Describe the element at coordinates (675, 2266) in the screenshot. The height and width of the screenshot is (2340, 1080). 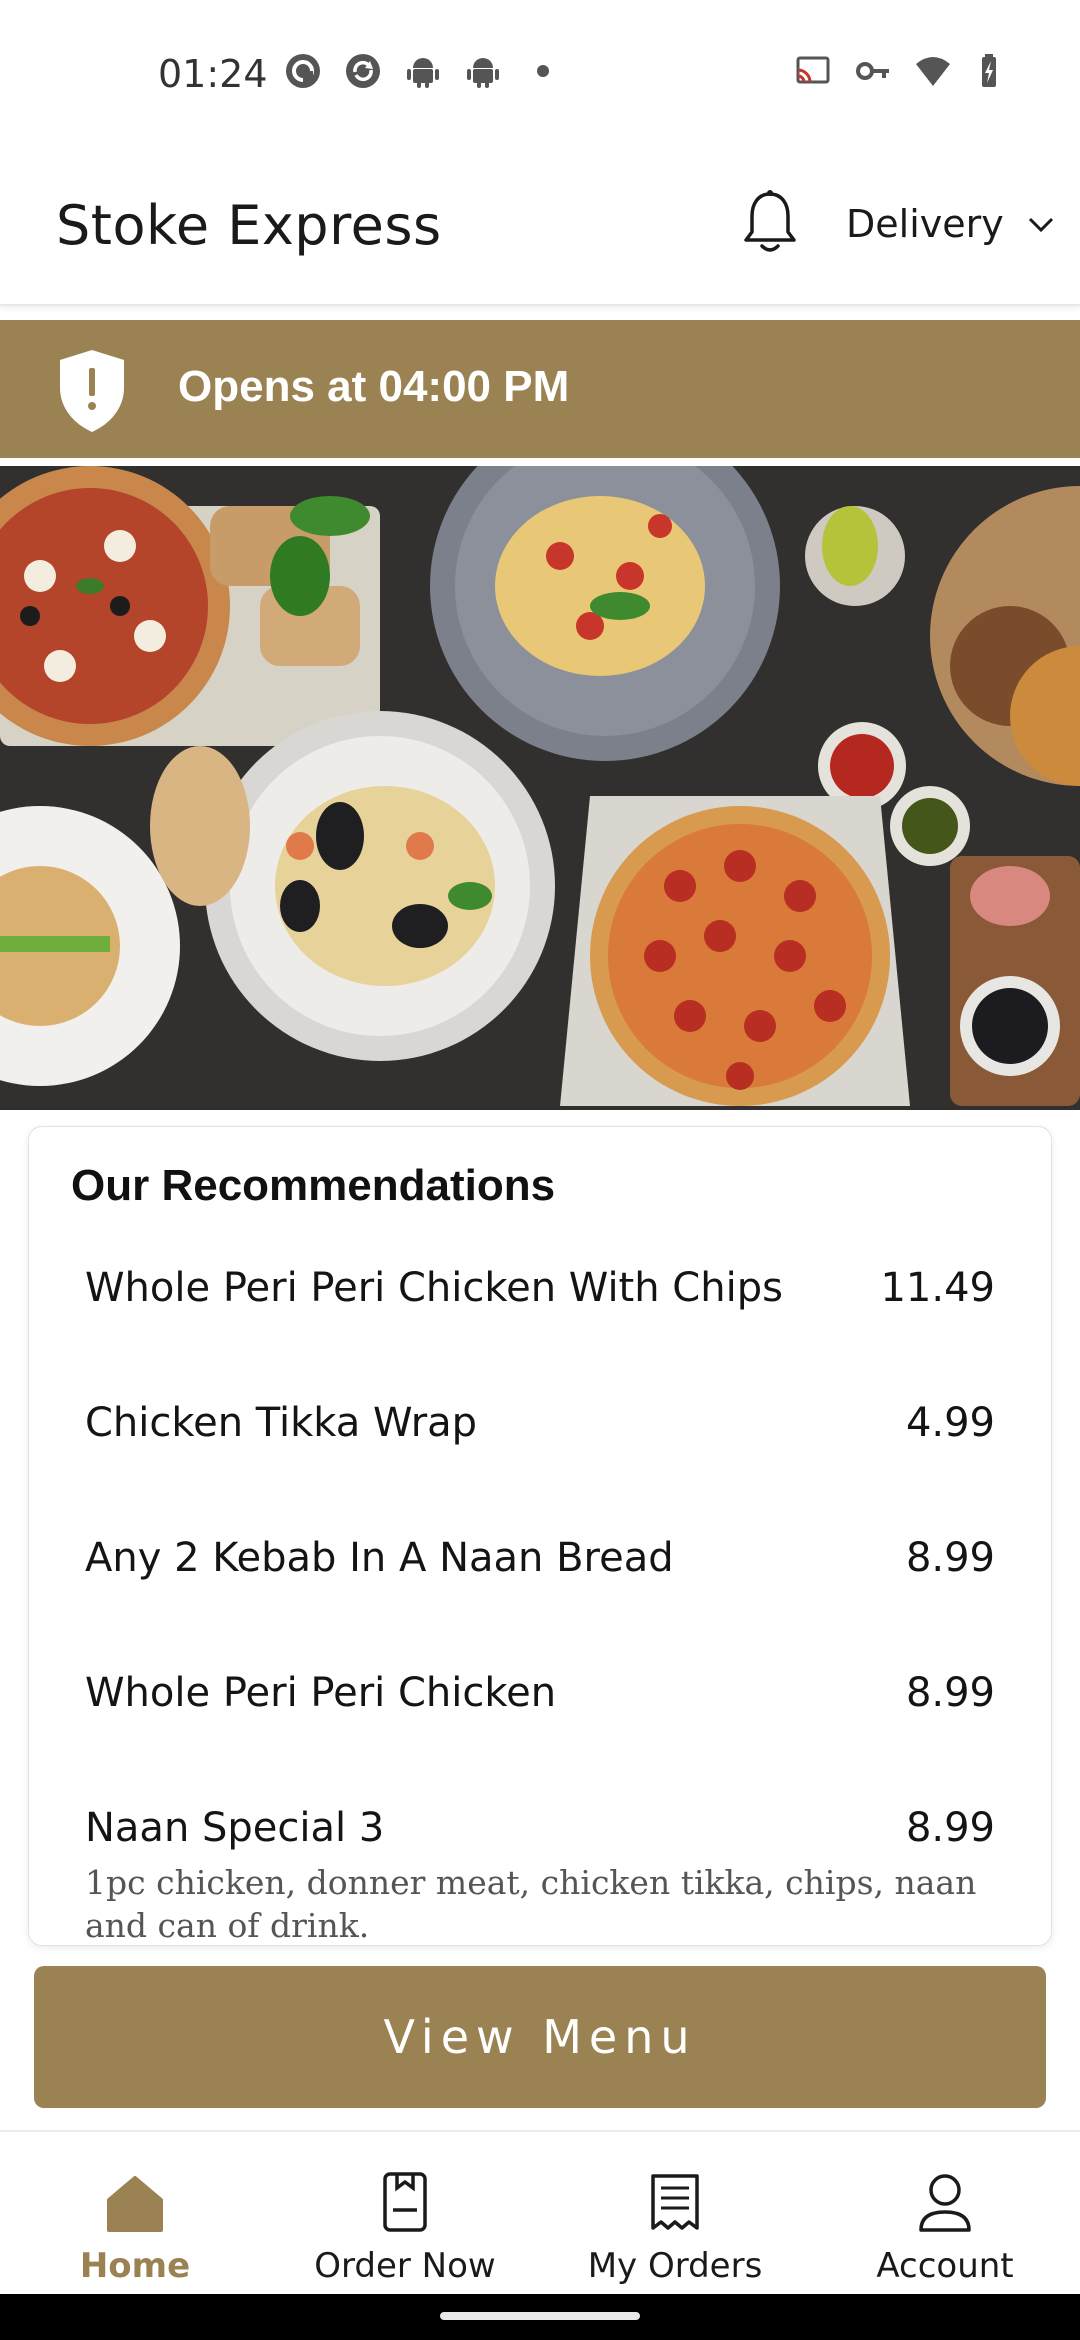
I see `nav-label: My Orders` at that location.